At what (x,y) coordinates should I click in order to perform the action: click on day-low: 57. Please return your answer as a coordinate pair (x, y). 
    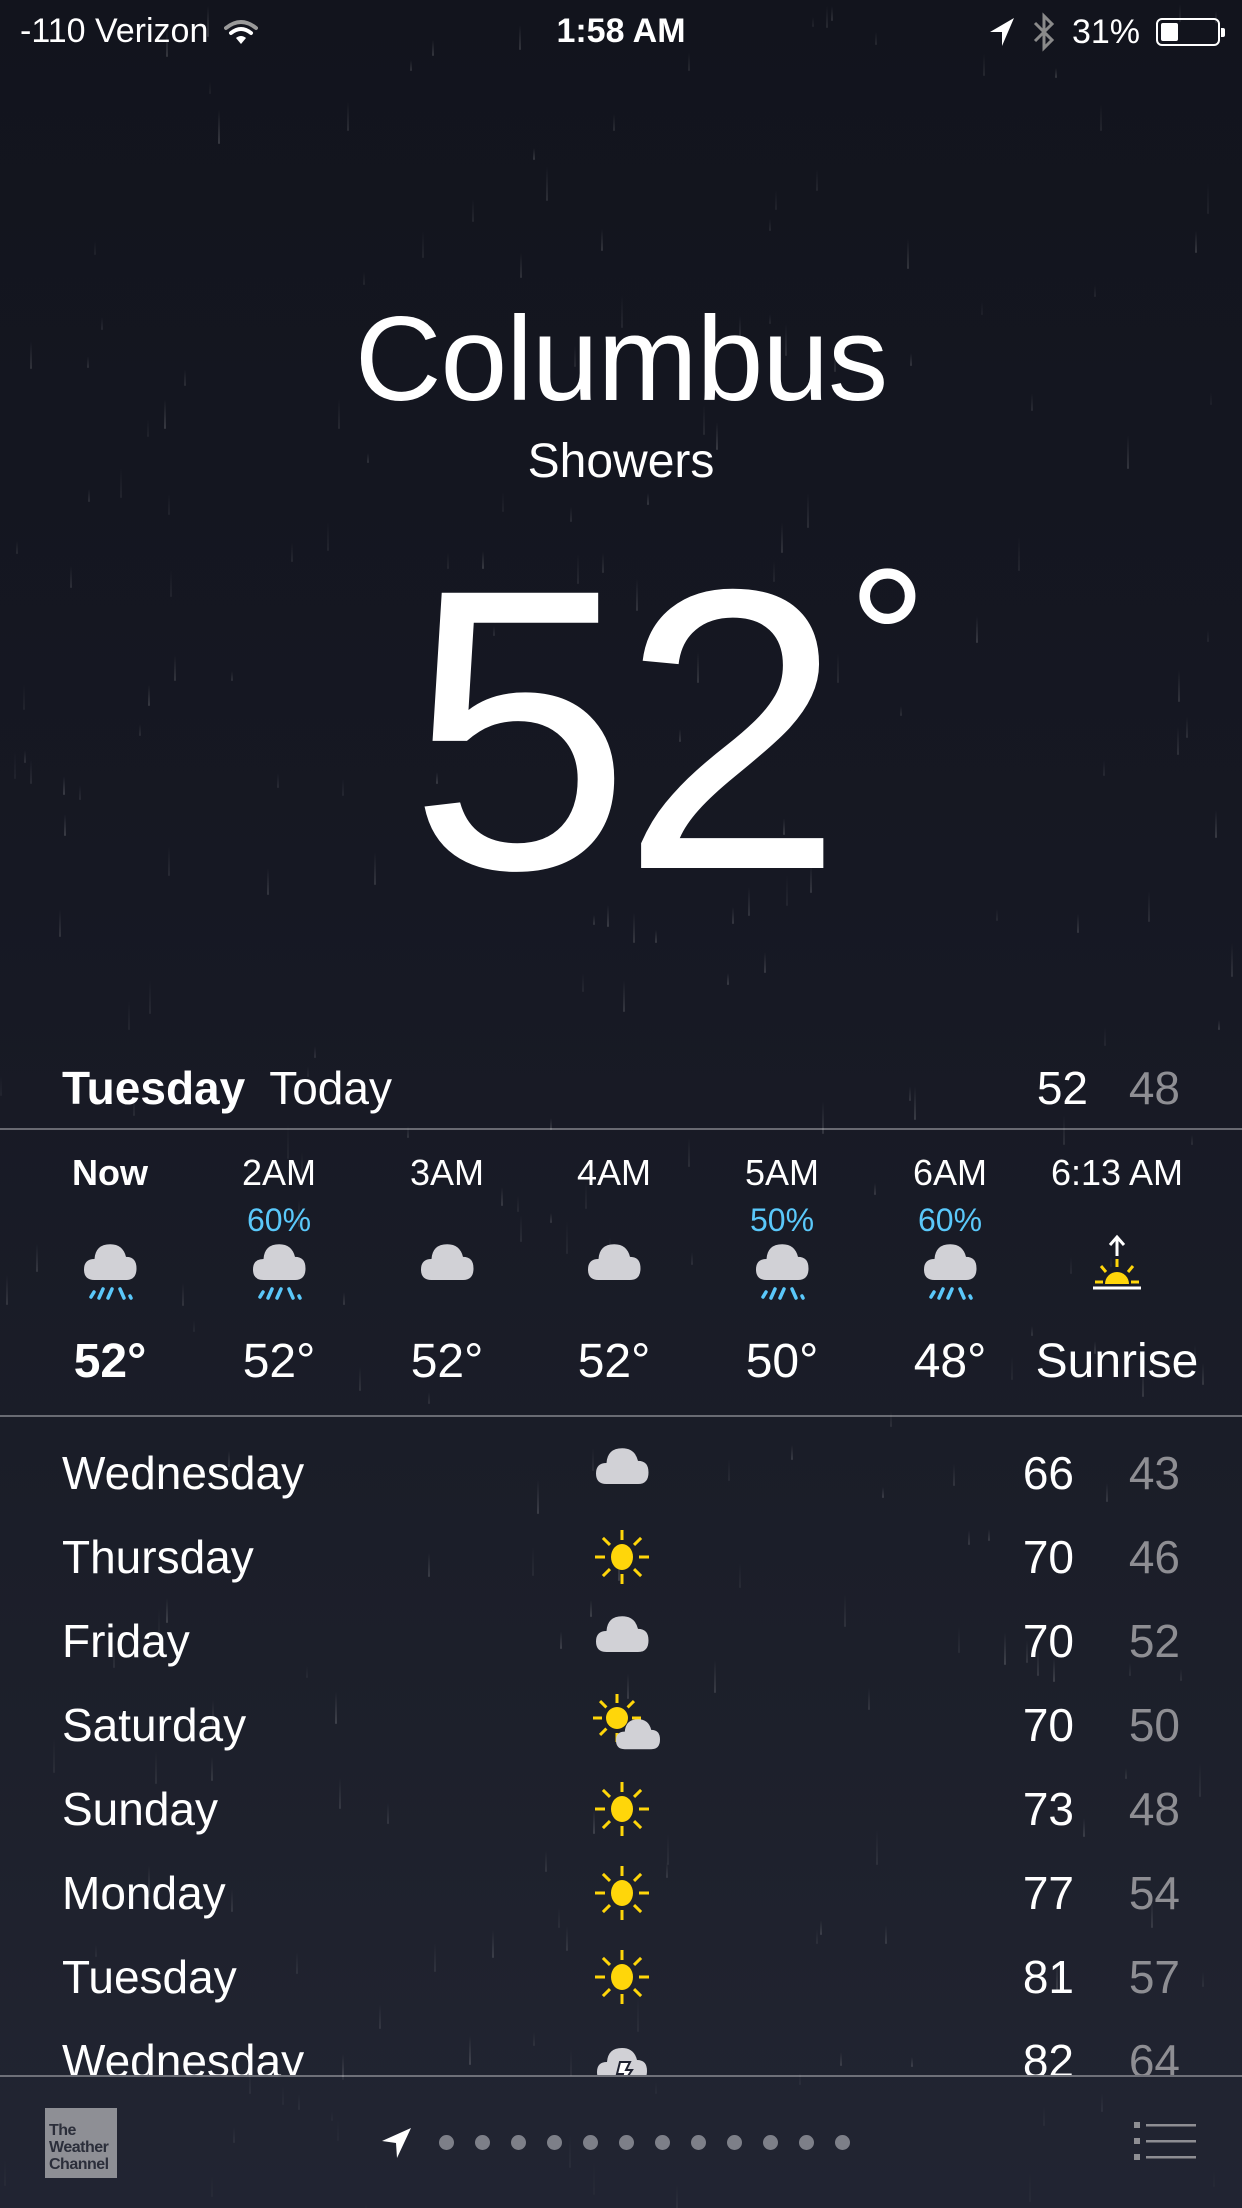
    Looking at the image, I should click on (1154, 1977).